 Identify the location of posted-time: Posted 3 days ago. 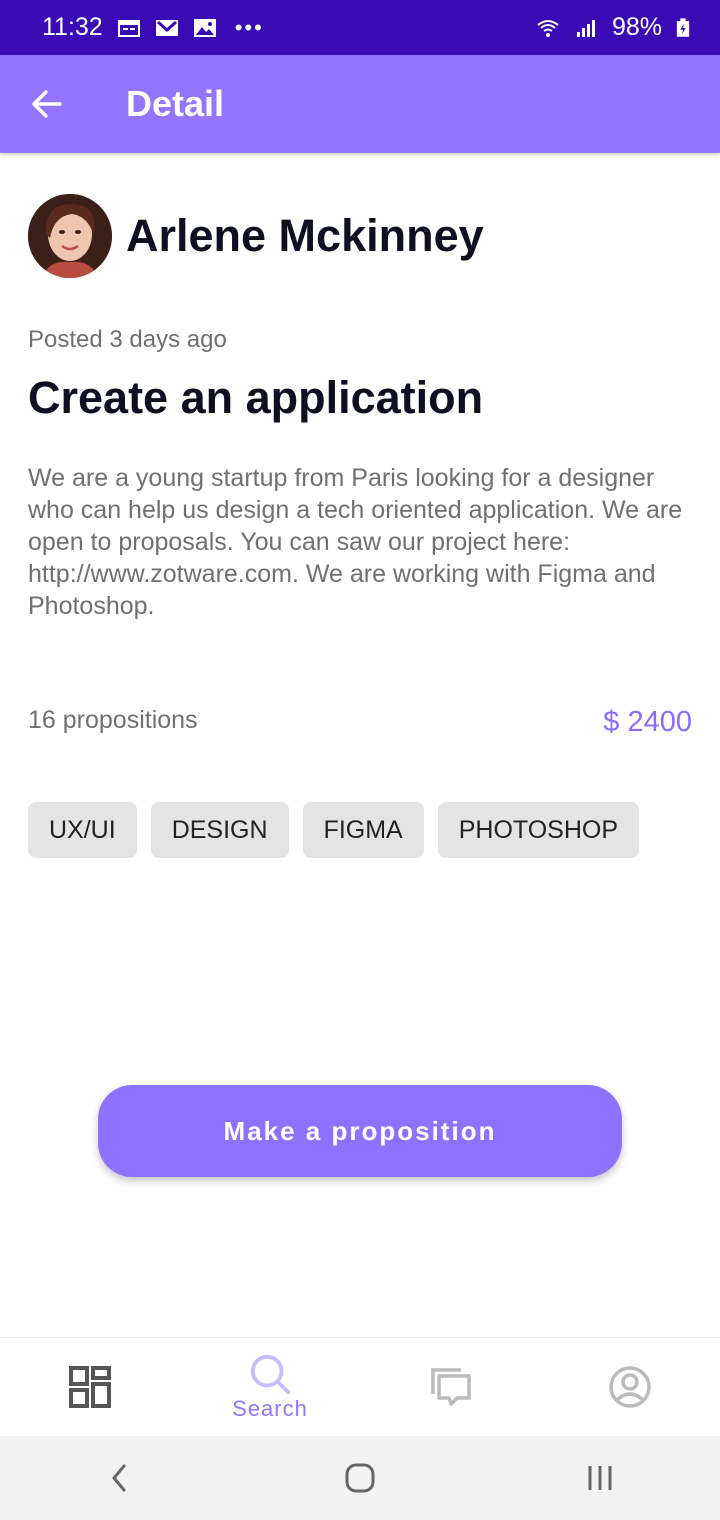
(127, 339).